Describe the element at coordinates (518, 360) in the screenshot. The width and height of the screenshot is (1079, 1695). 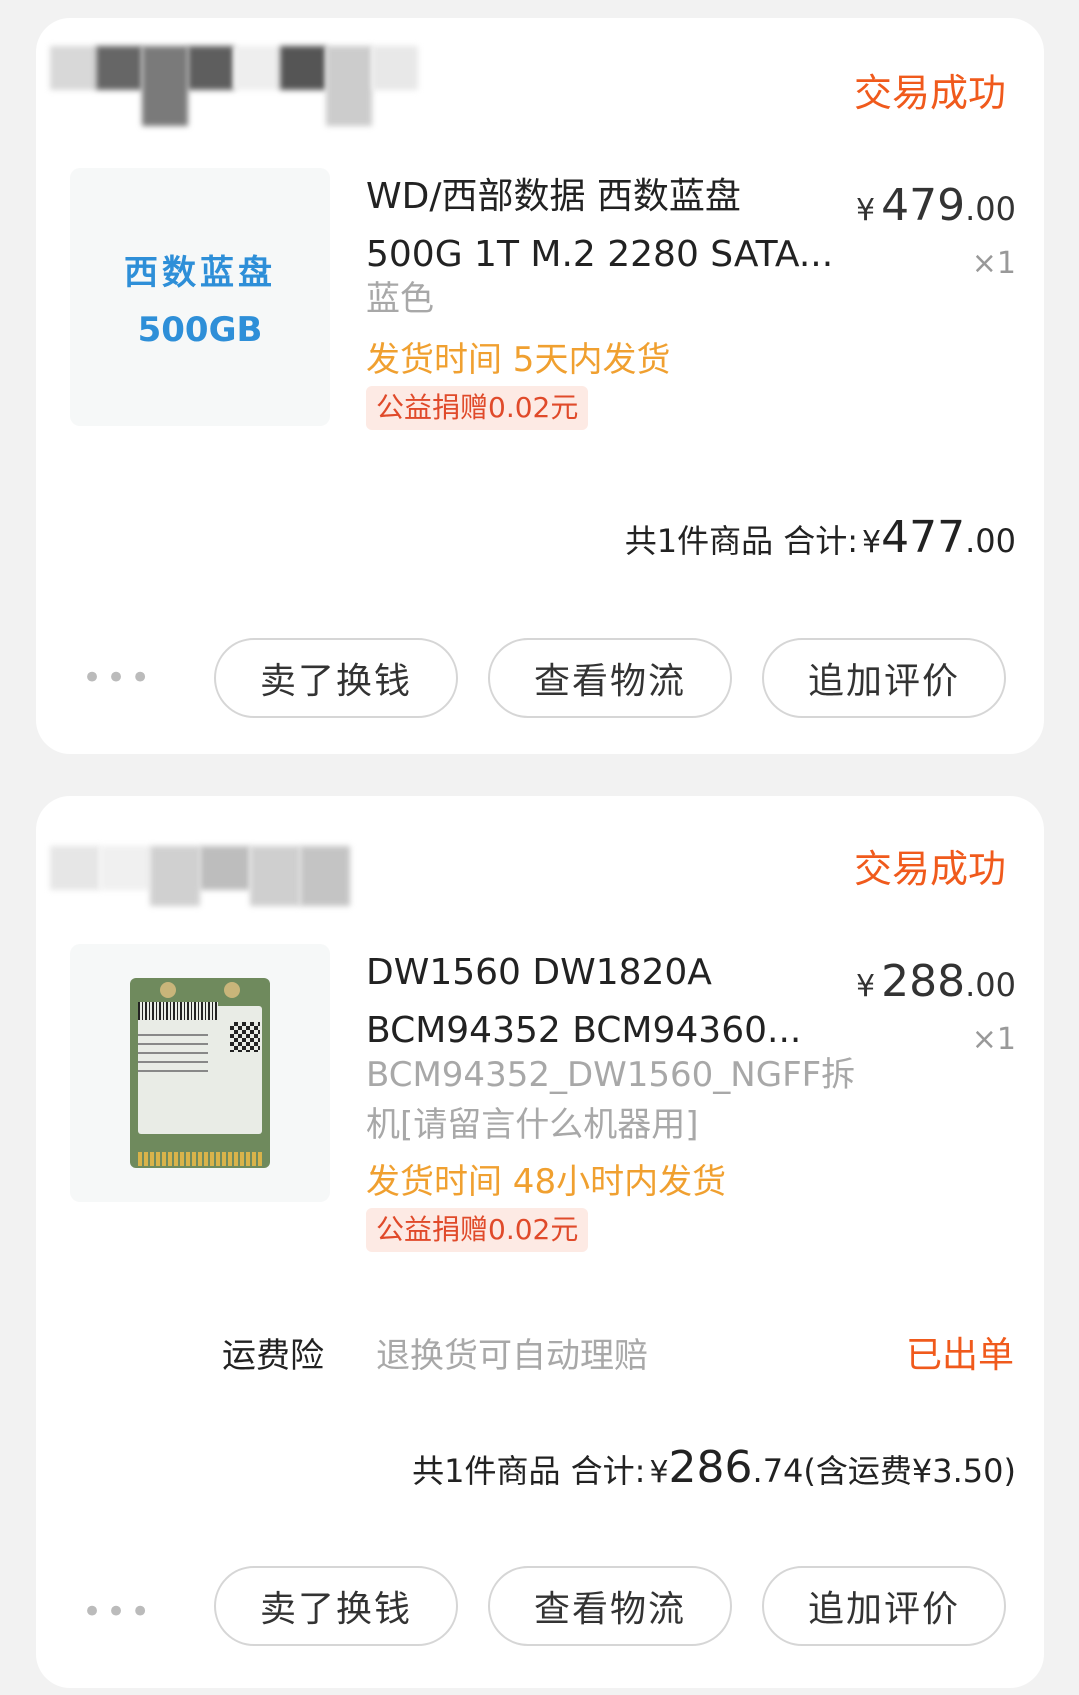
I see `ship-time: 发货时间 5天内发货` at that location.